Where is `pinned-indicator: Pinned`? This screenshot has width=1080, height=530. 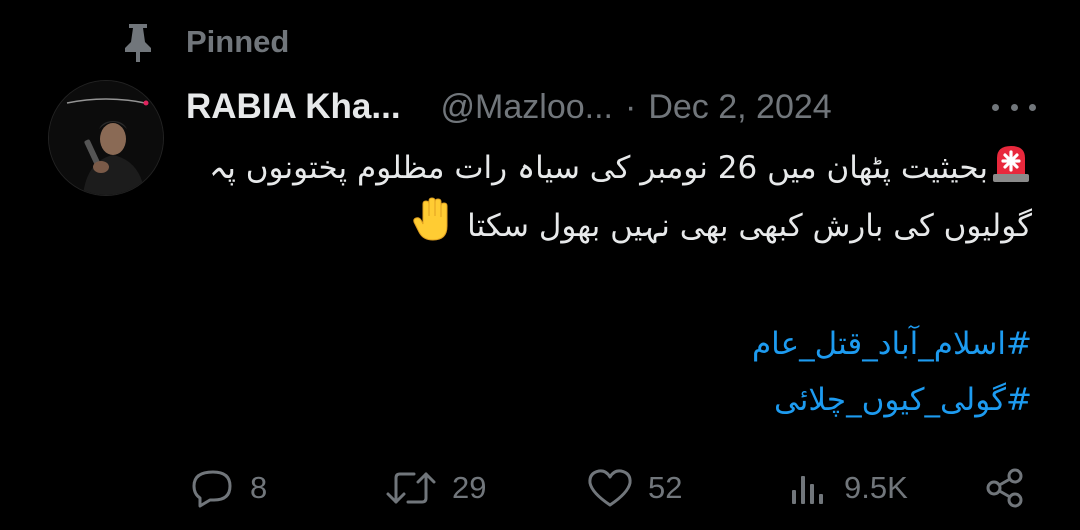 pinned-indicator: Pinned is located at coordinates (204, 42).